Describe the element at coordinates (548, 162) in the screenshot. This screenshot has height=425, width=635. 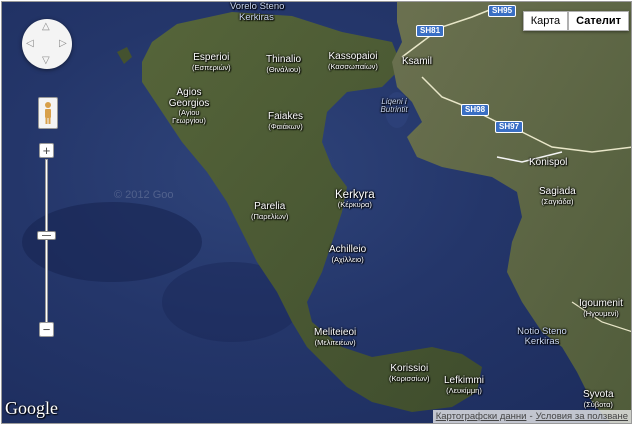
I see `place-label: Konispol` at that location.